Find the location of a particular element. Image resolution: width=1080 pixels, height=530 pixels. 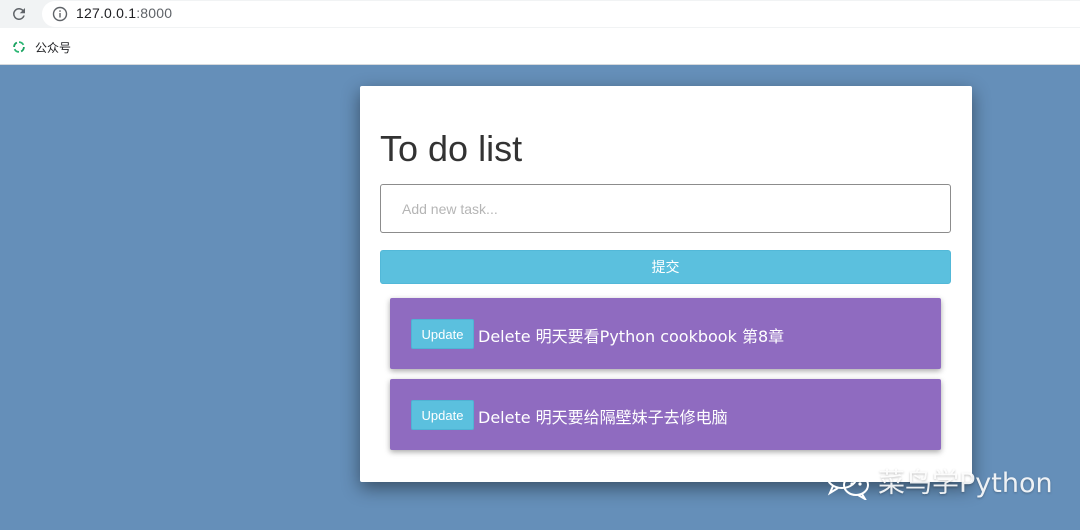

bookmark-item: 公众号 is located at coordinates (41, 47).